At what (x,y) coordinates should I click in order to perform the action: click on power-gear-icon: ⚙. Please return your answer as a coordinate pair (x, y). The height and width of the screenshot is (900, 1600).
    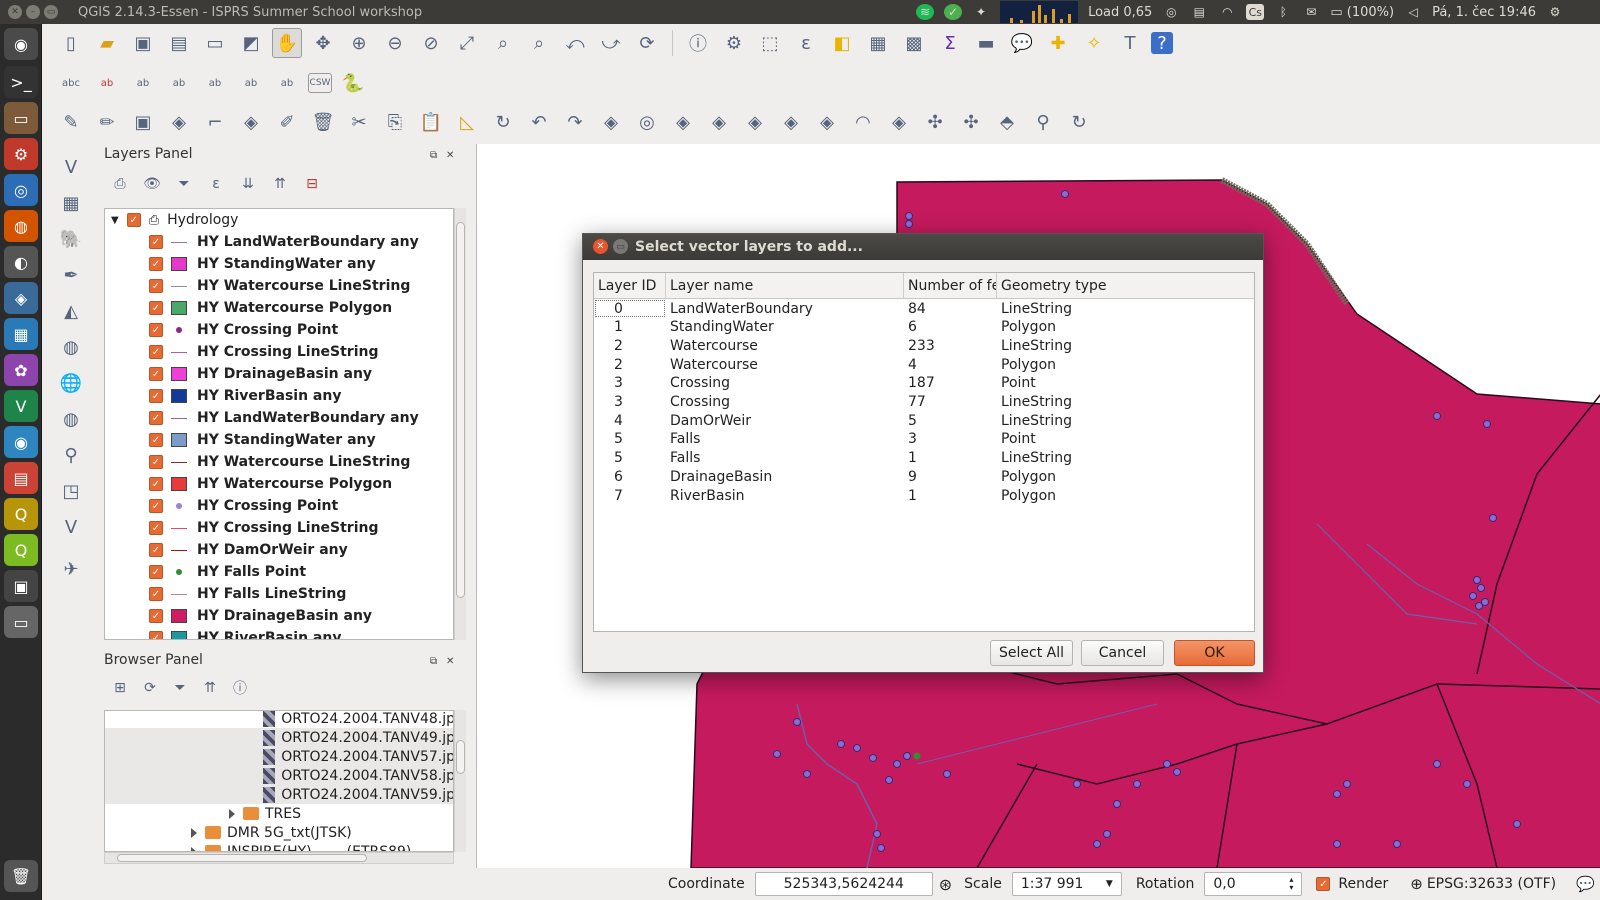
    Looking at the image, I should click on (1555, 12).